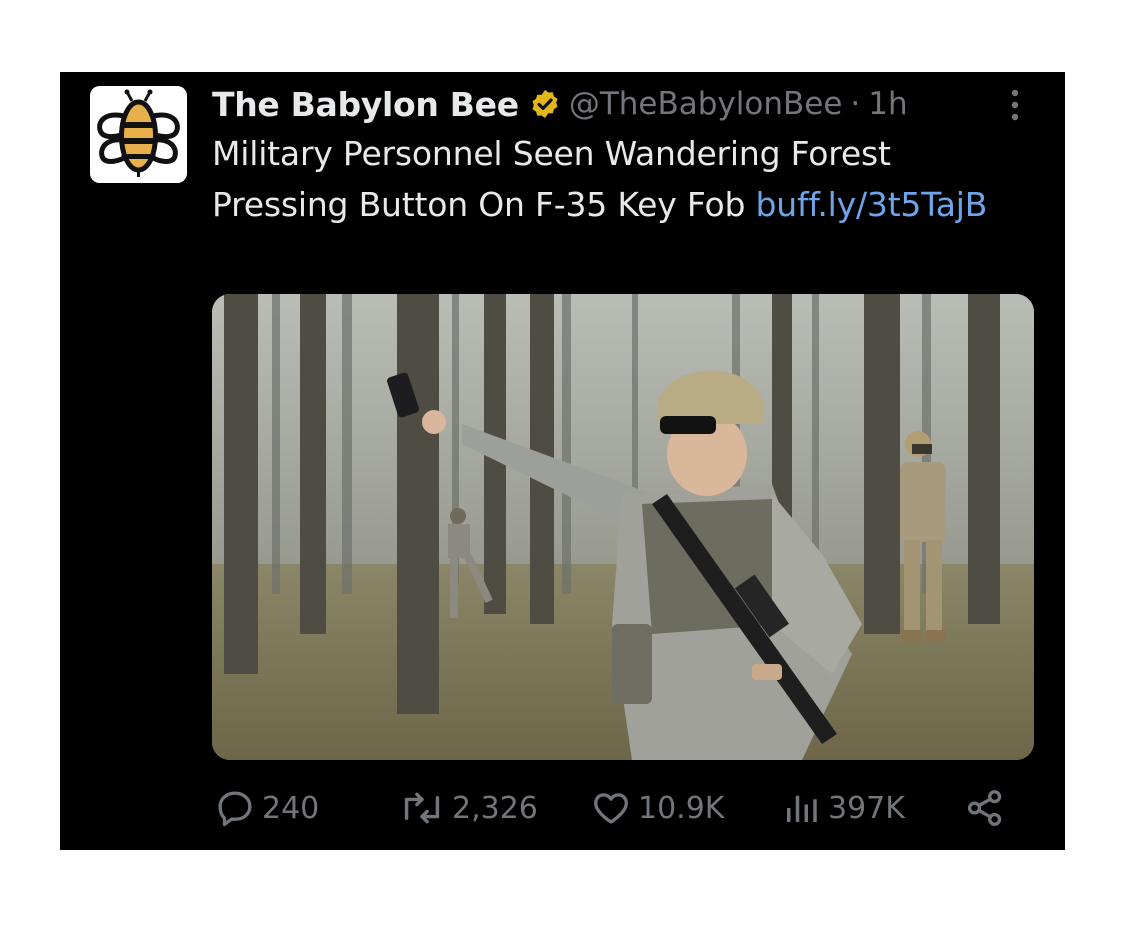 Image resolution: width=1125 pixels, height=941 pixels. Describe the element at coordinates (866, 808) in the screenshot. I see `views-count: 397K` at that location.